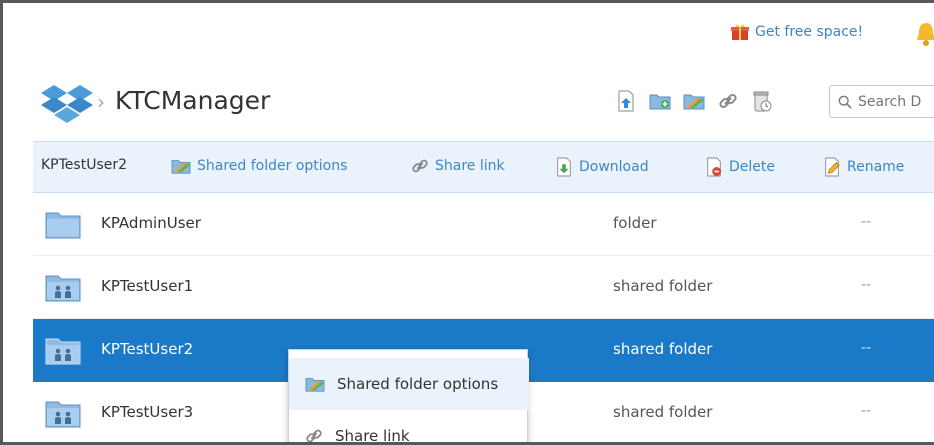 The image size is (934, 445). I want to click on delete-label: Delete, so click(752, 167).